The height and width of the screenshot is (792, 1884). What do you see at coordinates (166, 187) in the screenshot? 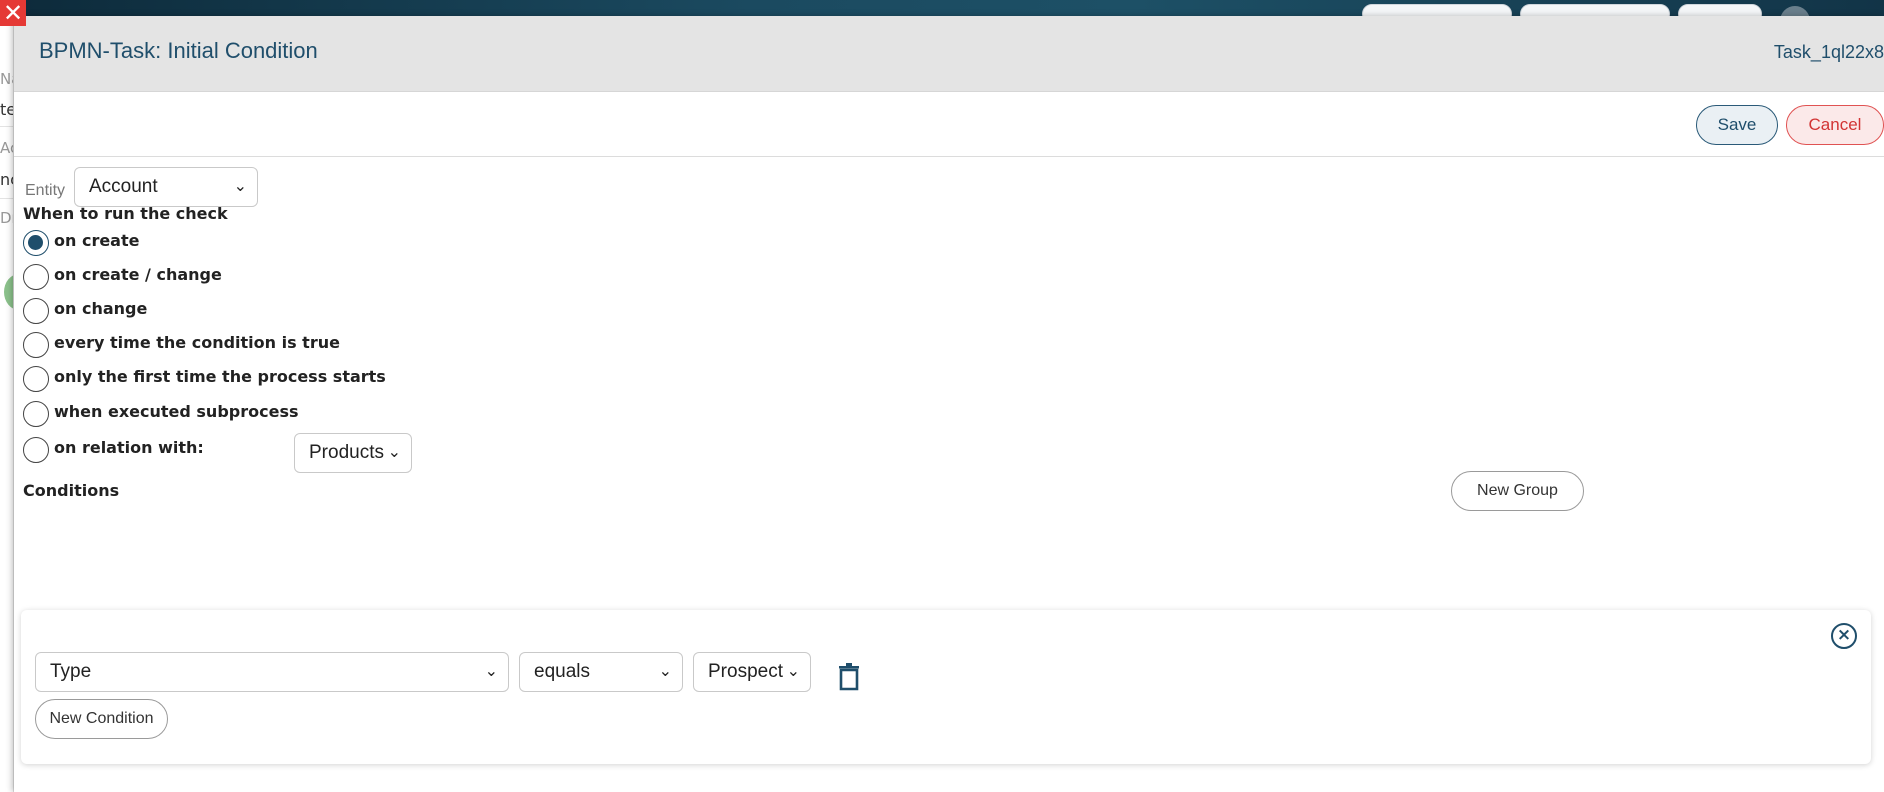
I see `entity-select: Account ⌄` at bounding box center [166, 187].